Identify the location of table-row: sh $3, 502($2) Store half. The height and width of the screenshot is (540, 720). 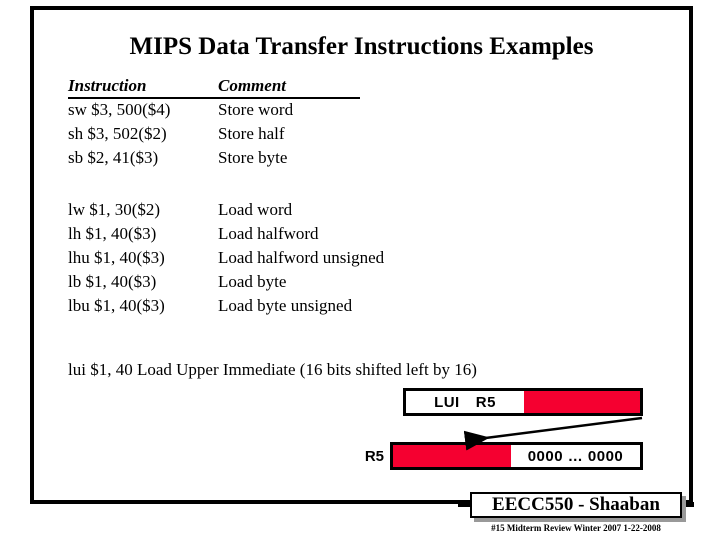
(278, 134).